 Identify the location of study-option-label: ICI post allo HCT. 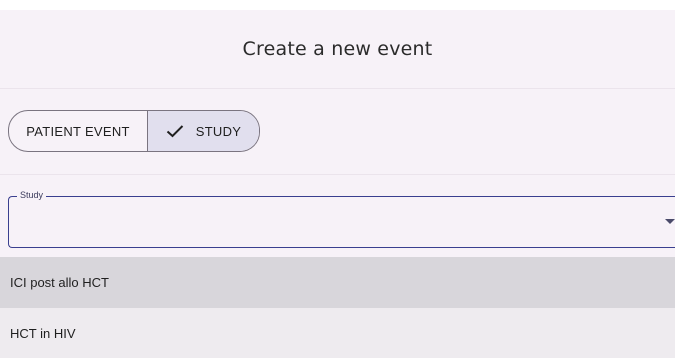
(59, 282).